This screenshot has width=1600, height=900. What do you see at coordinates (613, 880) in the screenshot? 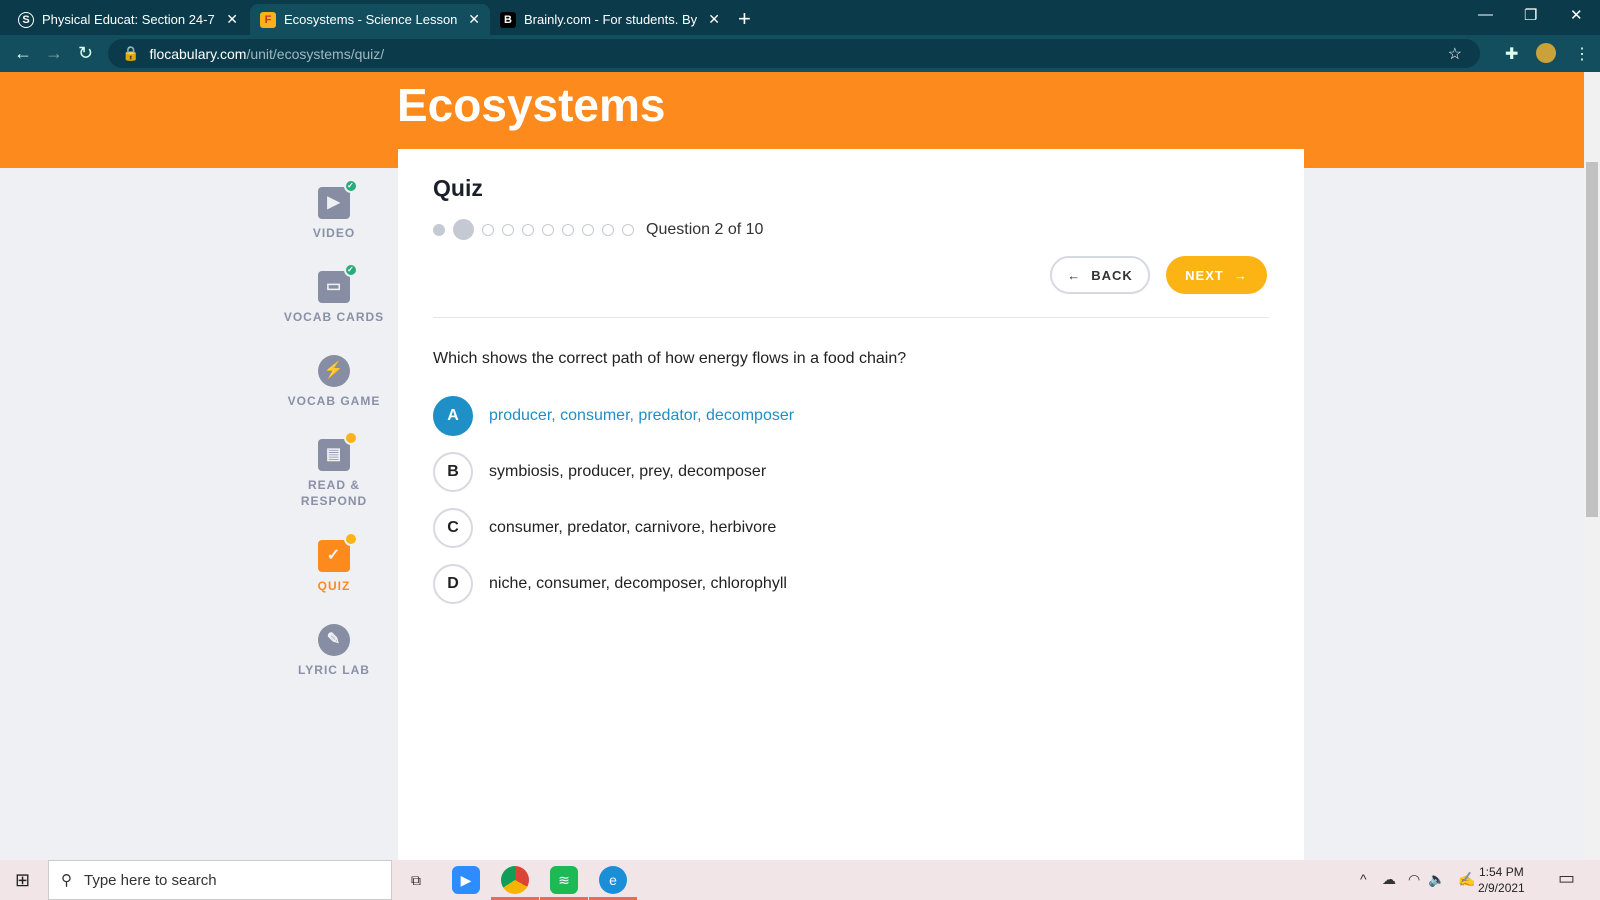
I see `edge-app-icon: e` at bounding box center [613, 880].